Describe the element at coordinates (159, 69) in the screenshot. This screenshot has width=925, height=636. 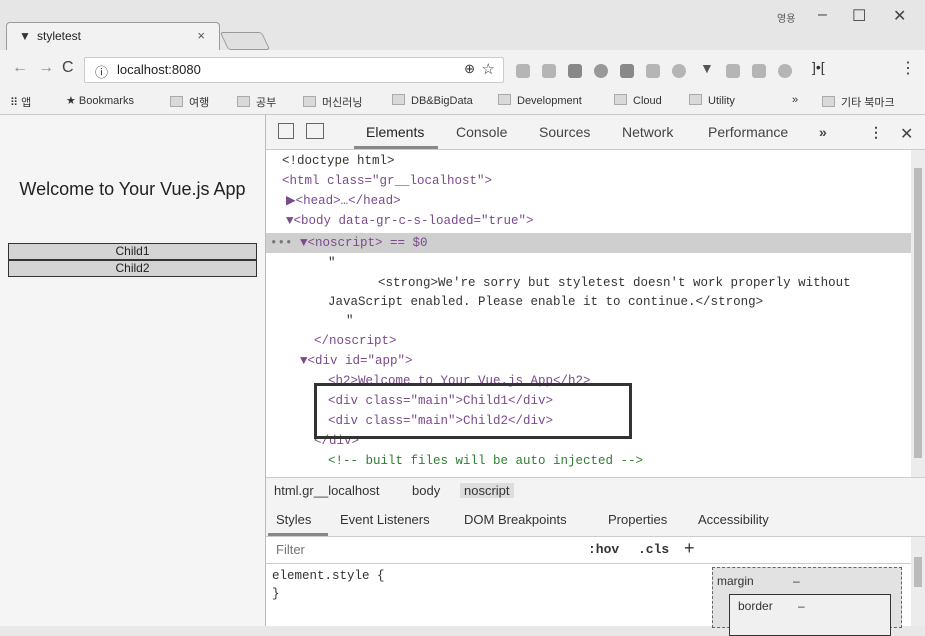
I see `url-text: localhost:8080` at that location.